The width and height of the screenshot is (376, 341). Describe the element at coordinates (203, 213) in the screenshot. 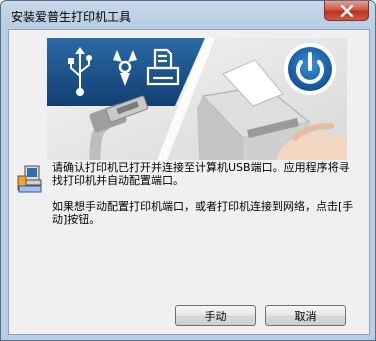

I see `instruction-manual: 如果想手动配置打印机端口，或者打印机连接到网络，点击[手动]按钮。` at that location.